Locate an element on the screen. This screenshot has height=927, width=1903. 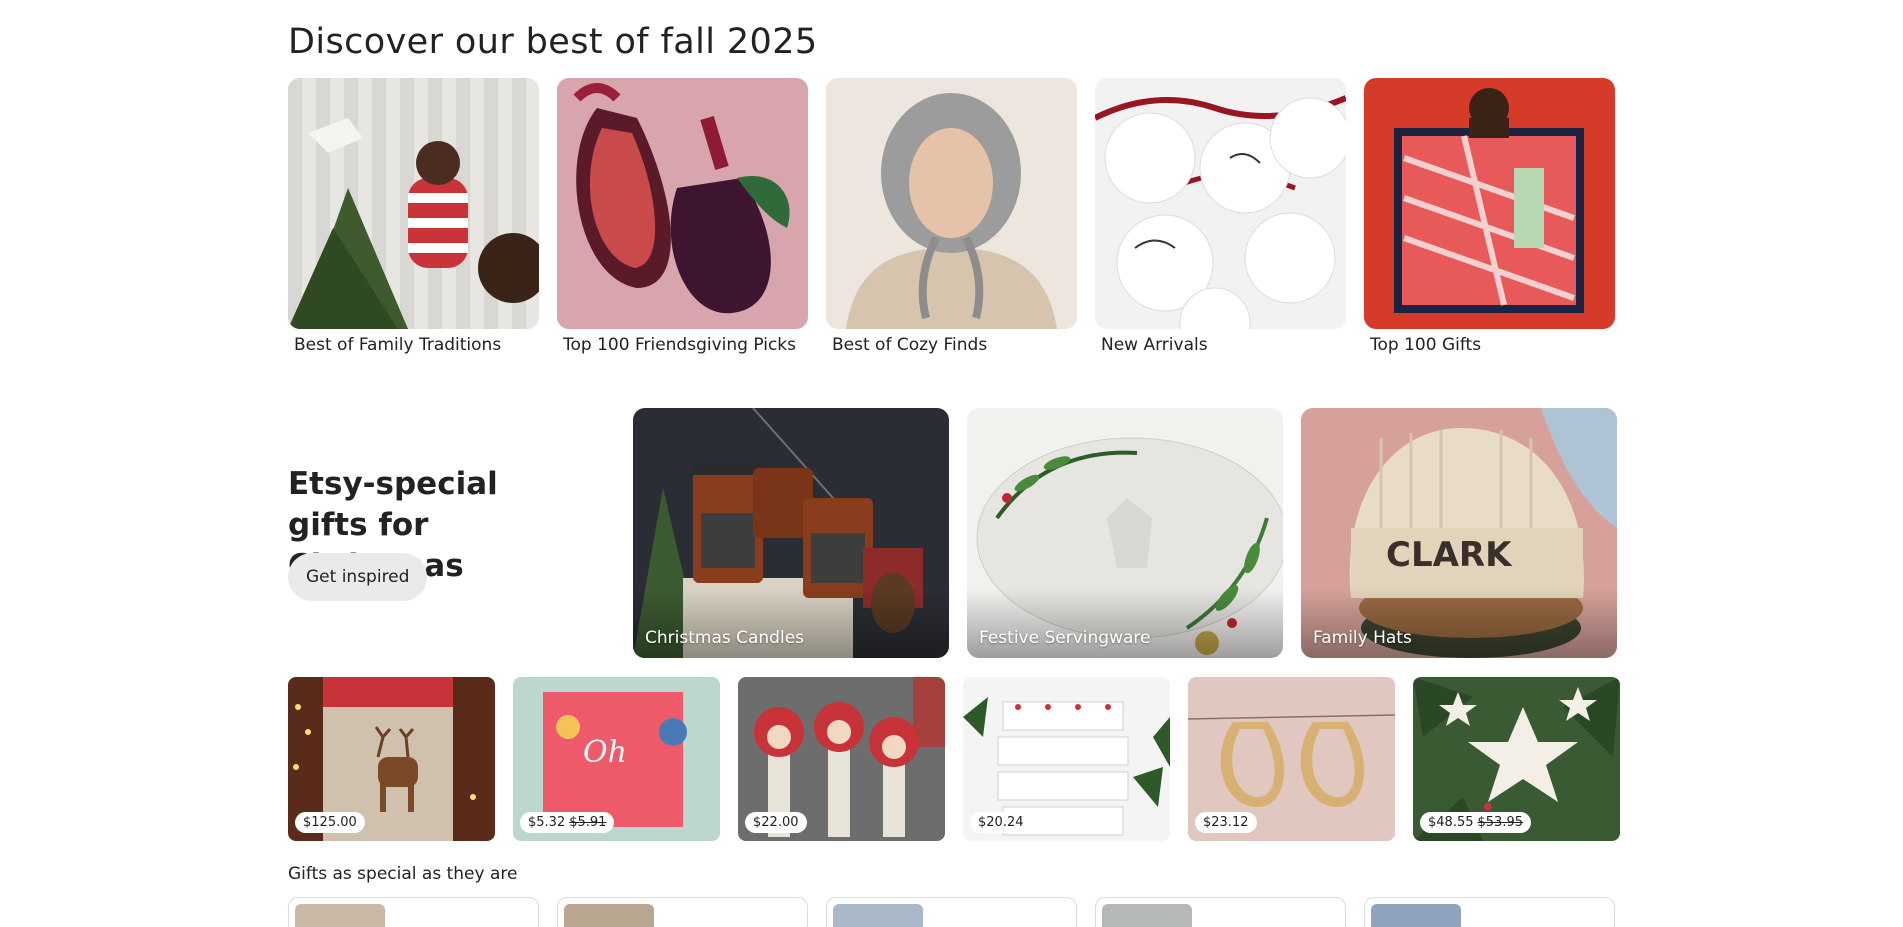
price: $125.00 is located at coordinates (330, 822).